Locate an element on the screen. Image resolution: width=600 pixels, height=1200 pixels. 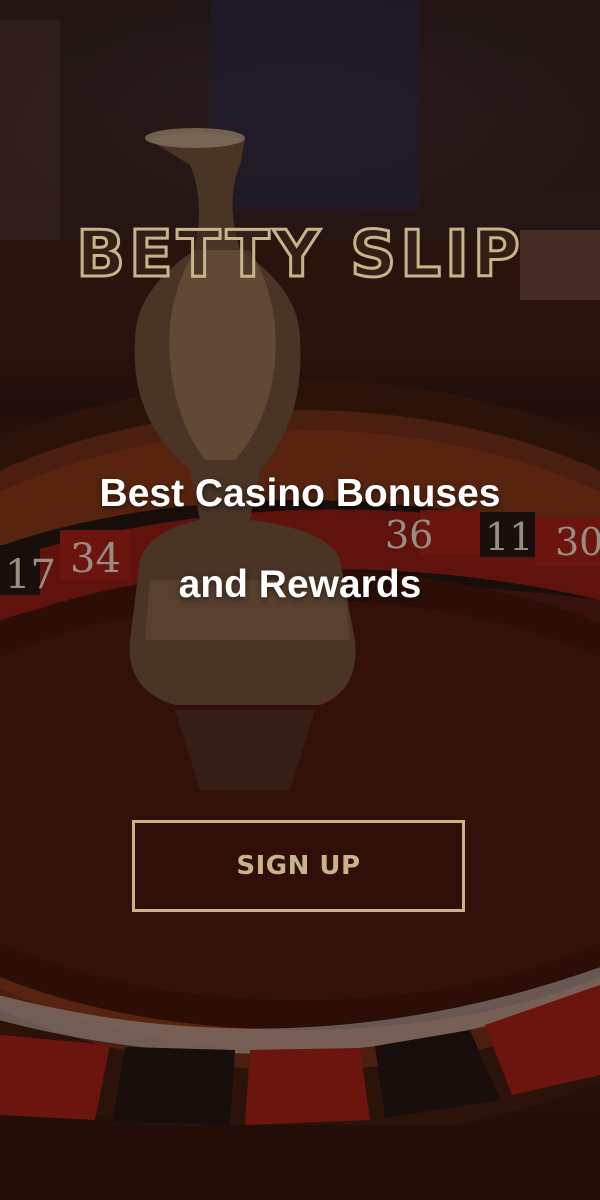
sign-up-button-label: SIGN UP is located at coordinates (298, 866).